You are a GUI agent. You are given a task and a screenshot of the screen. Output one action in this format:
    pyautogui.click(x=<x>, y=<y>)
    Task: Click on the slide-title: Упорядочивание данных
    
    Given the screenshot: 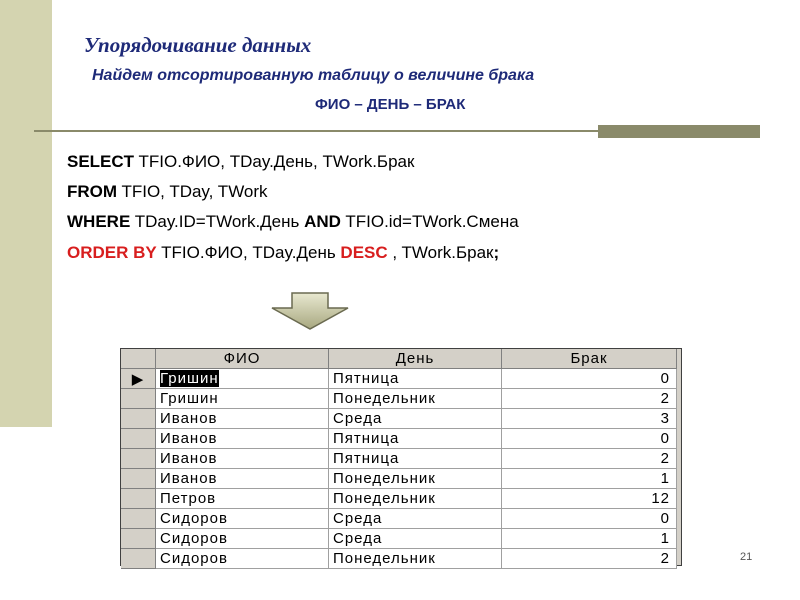 What is the action you would take?
    pyautogui.click(x=198, y=45)
    